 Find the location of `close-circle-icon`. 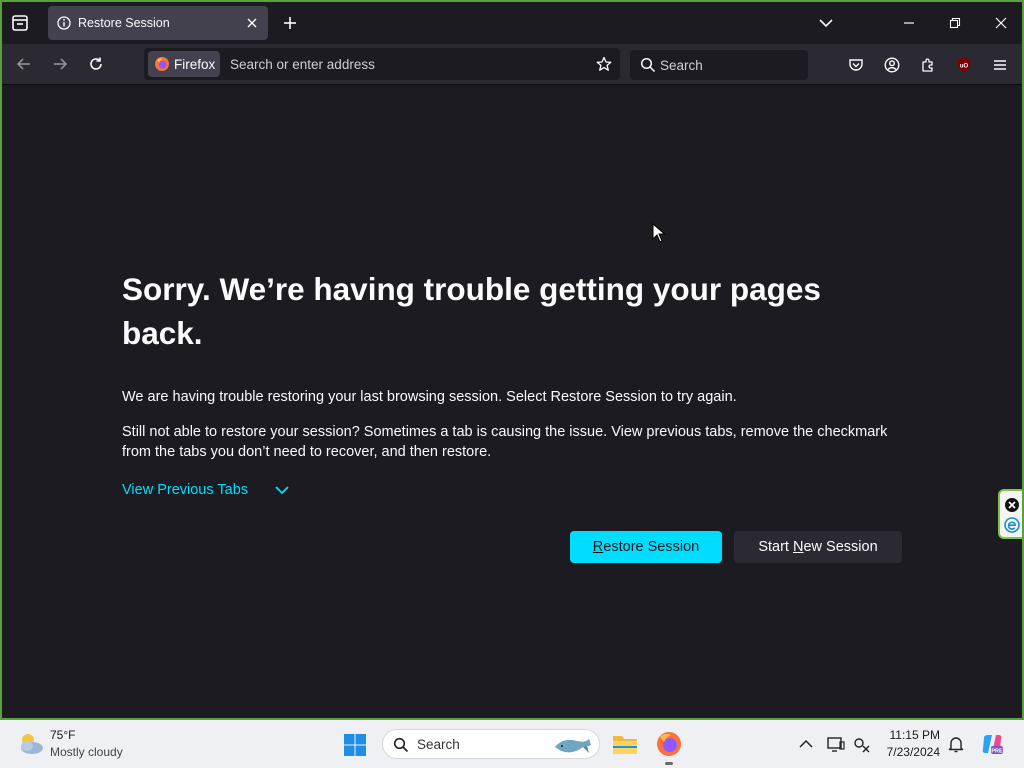

close-circle-icon is located at coordinates (1012, 505).